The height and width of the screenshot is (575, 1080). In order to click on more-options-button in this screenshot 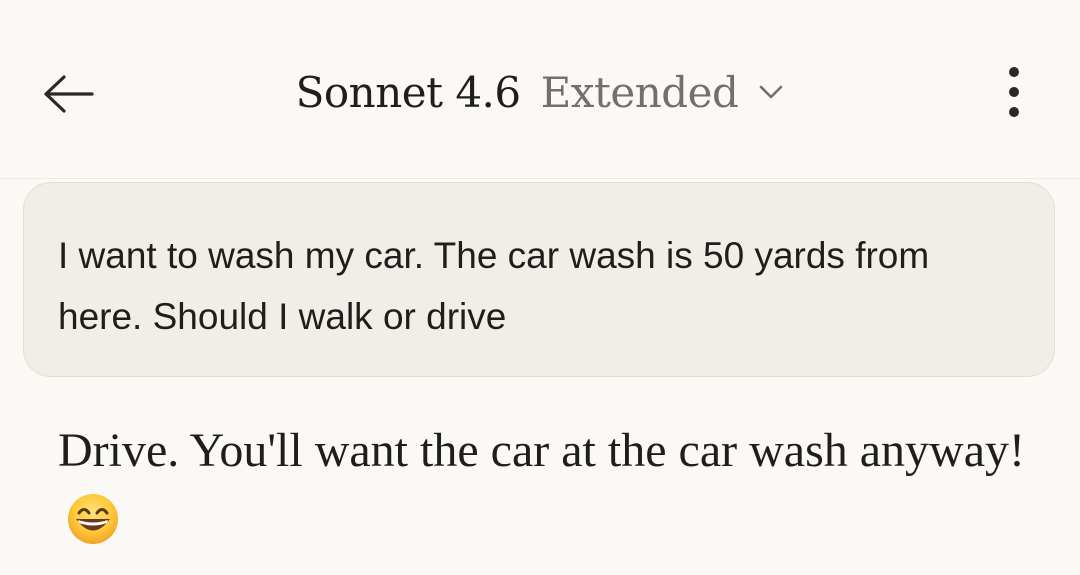, I will do `click(1014, 92)`.